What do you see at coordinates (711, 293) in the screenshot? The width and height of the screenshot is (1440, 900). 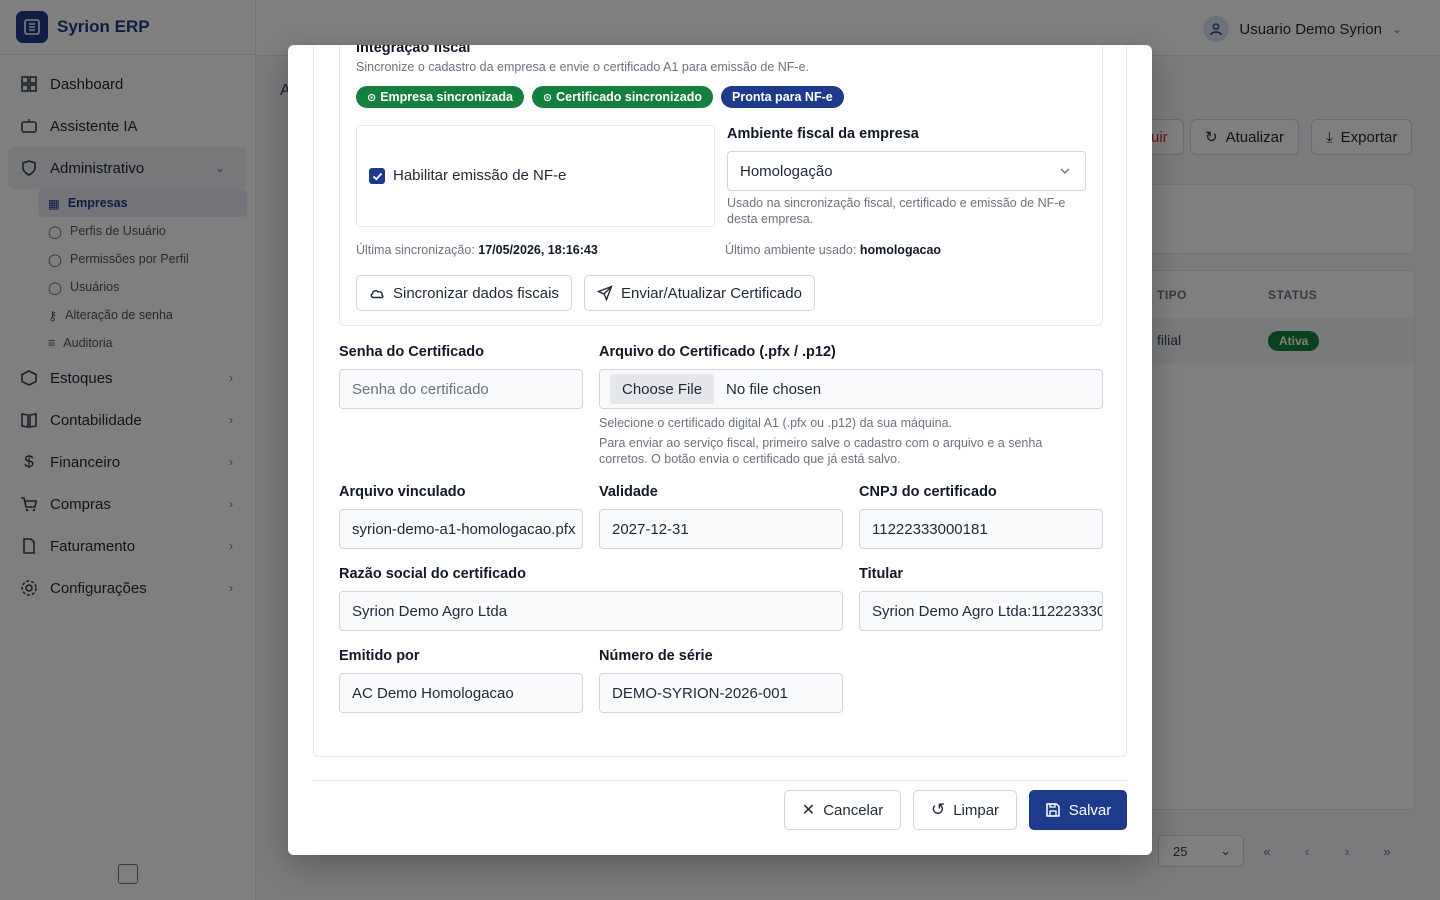 I see `send-certificate-label: Enviar/Atualizar Certificado` at bounding box center [711, 293].